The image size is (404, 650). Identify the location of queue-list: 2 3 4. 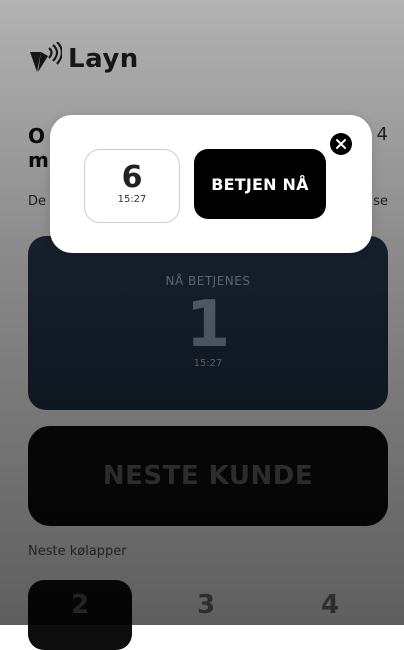
(208, 615).